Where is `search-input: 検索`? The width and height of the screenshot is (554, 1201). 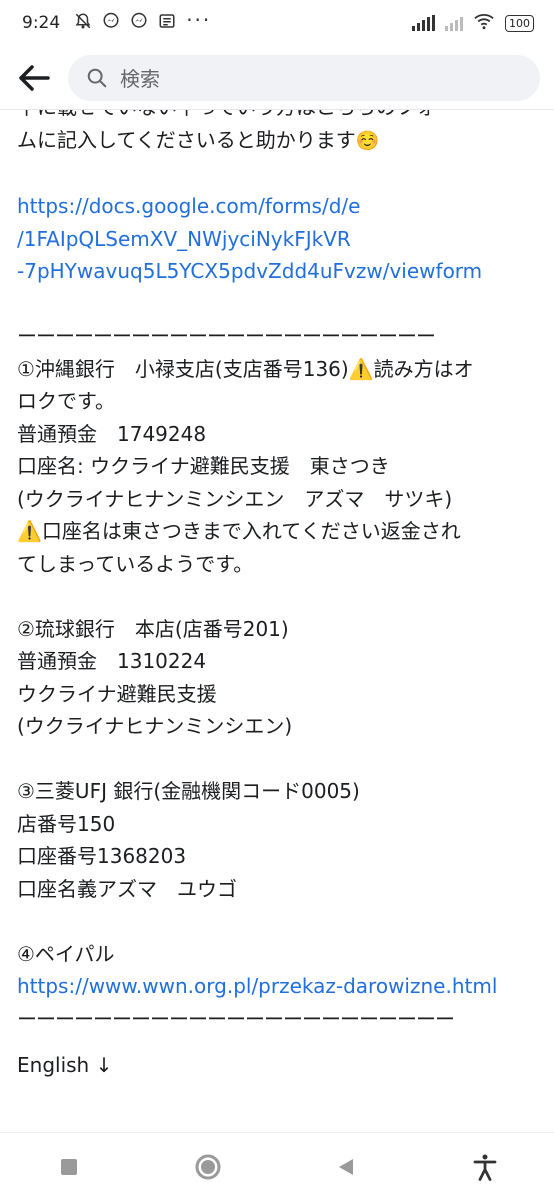
search-input: 検索 is located at coordinates (304, 77).